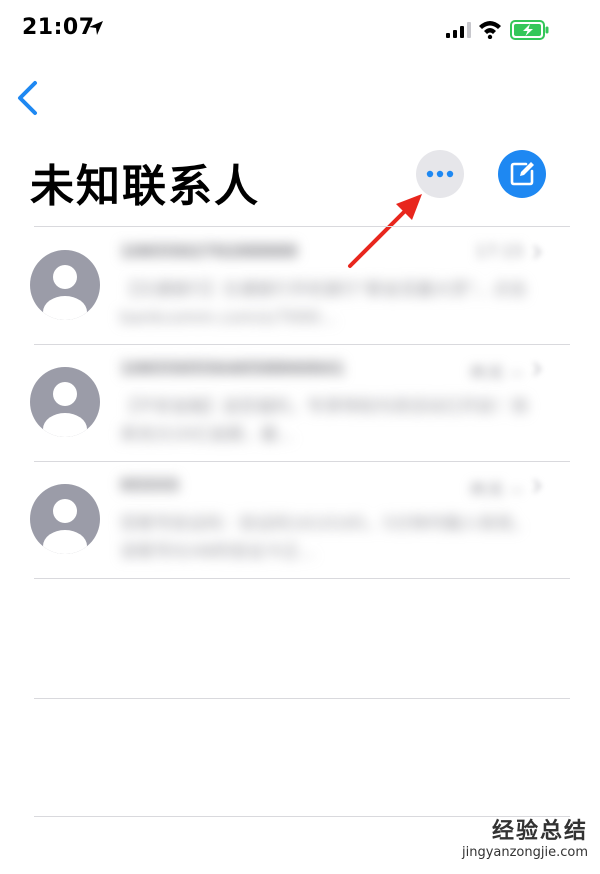  Describe the element at coordinates (145, 186) in the screenshot. I see `page-title: 未知联系人` at that location.